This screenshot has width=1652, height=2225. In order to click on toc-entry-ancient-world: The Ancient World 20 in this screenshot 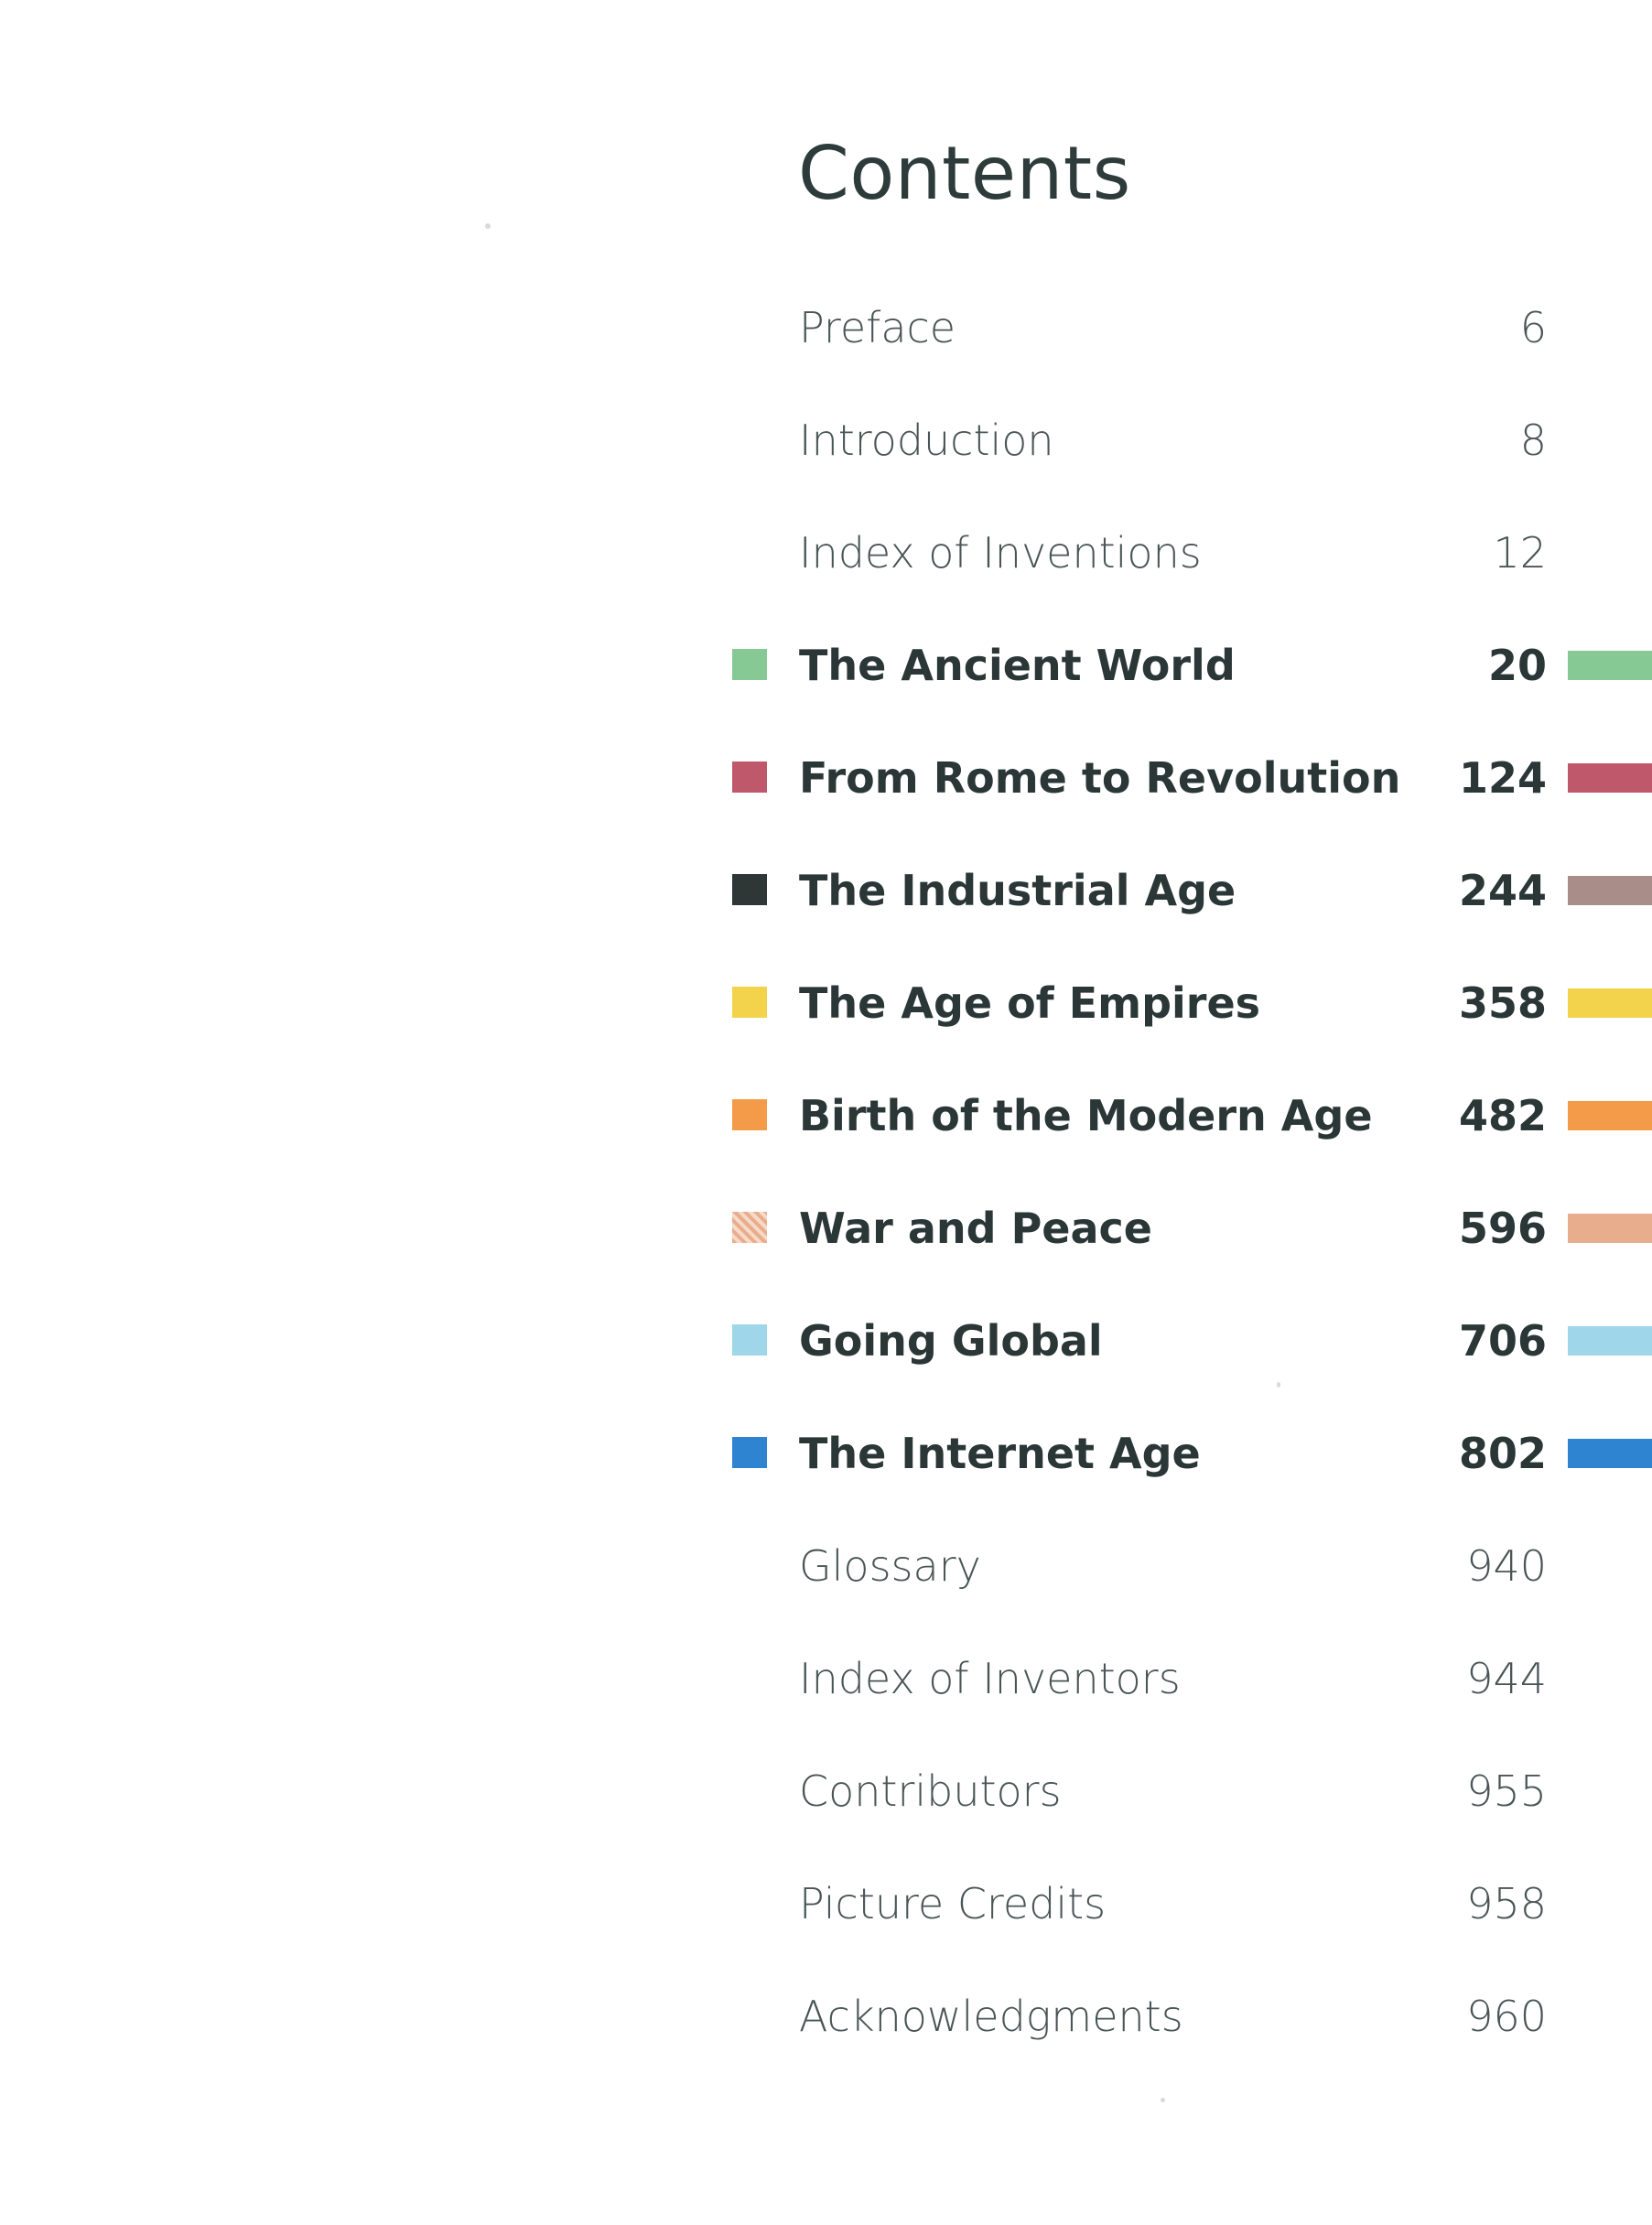, I will do `click(826, 667)`.